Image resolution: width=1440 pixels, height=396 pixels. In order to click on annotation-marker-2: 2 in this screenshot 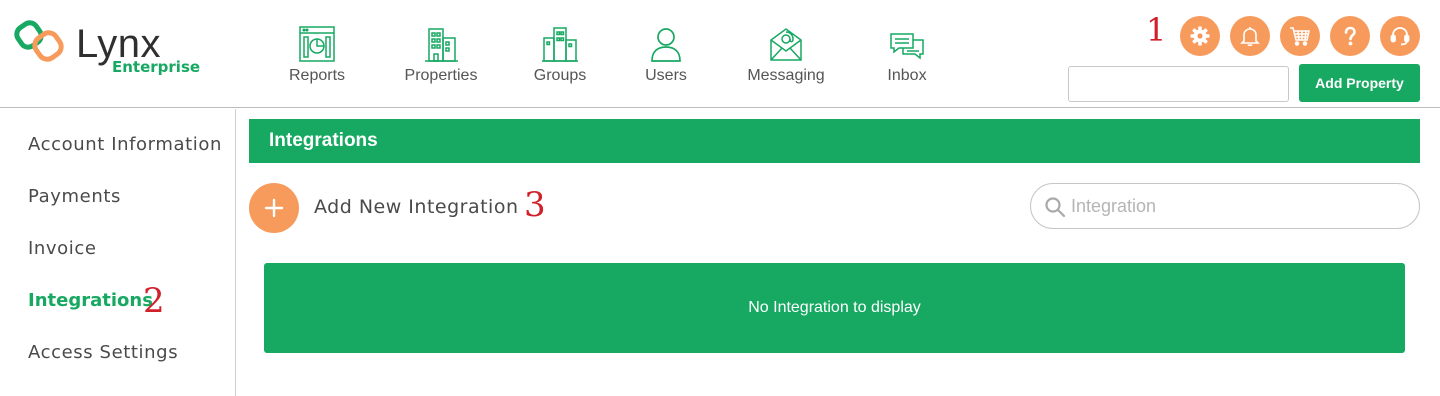, I will do `click(154, 301)`.